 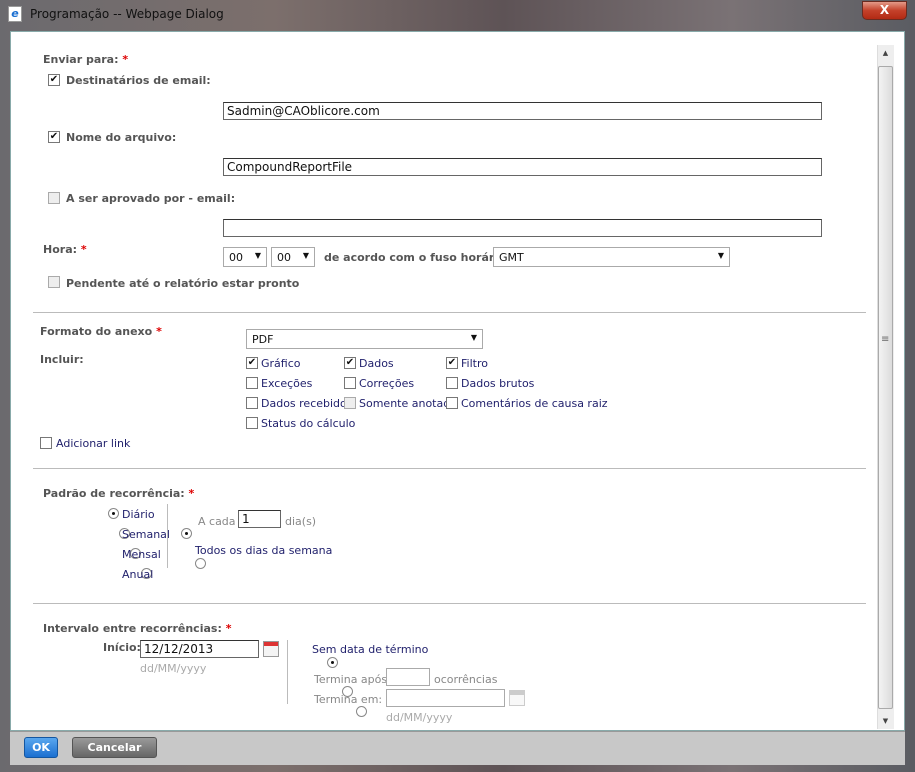 I want to click on file-name-label: Nome do arquivo:, so click(x=121, y=137).